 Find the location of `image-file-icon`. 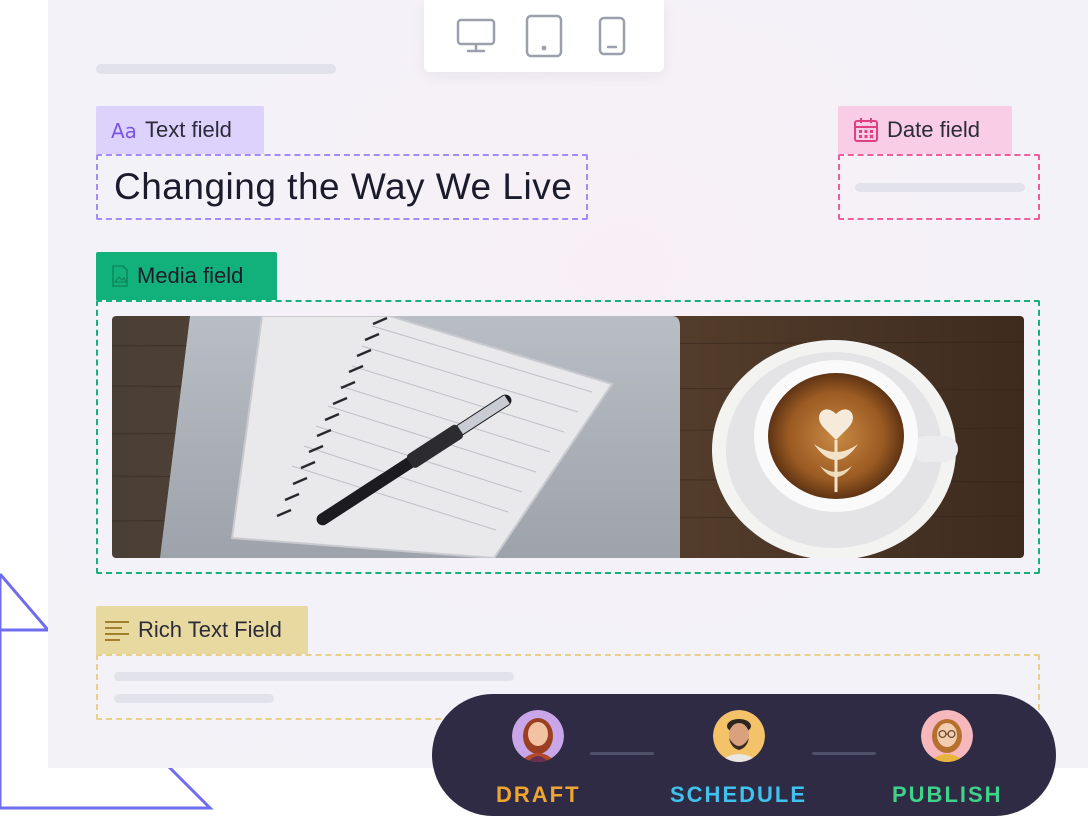

image-file-icon is located at coordinates (120, 276).